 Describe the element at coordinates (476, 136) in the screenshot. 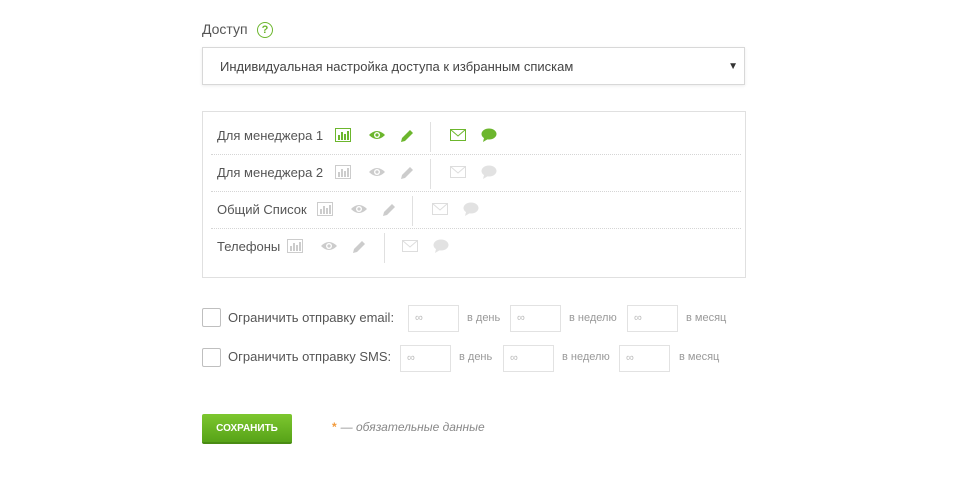

I see `list-row-manager-1: Для менеджера 1` at that location.